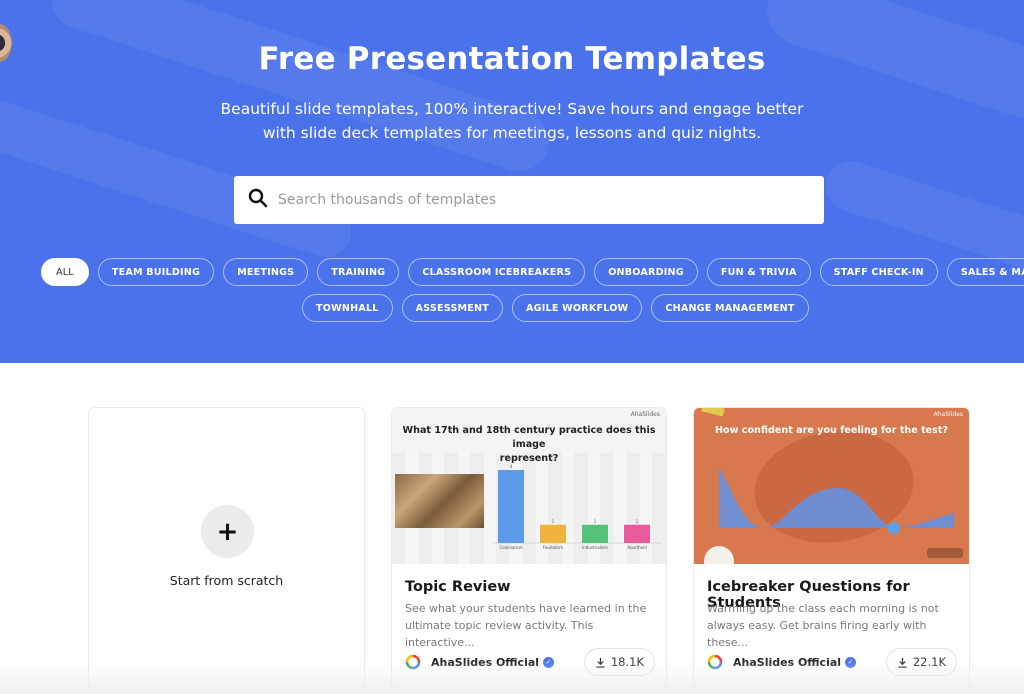 The image size is (1024, 694). What do you see at coordinates (577, 308) in the screenshot?
I see `category-chip-agile-workflow: AGILE WORKFLOW` at bounding box center [577, 308].